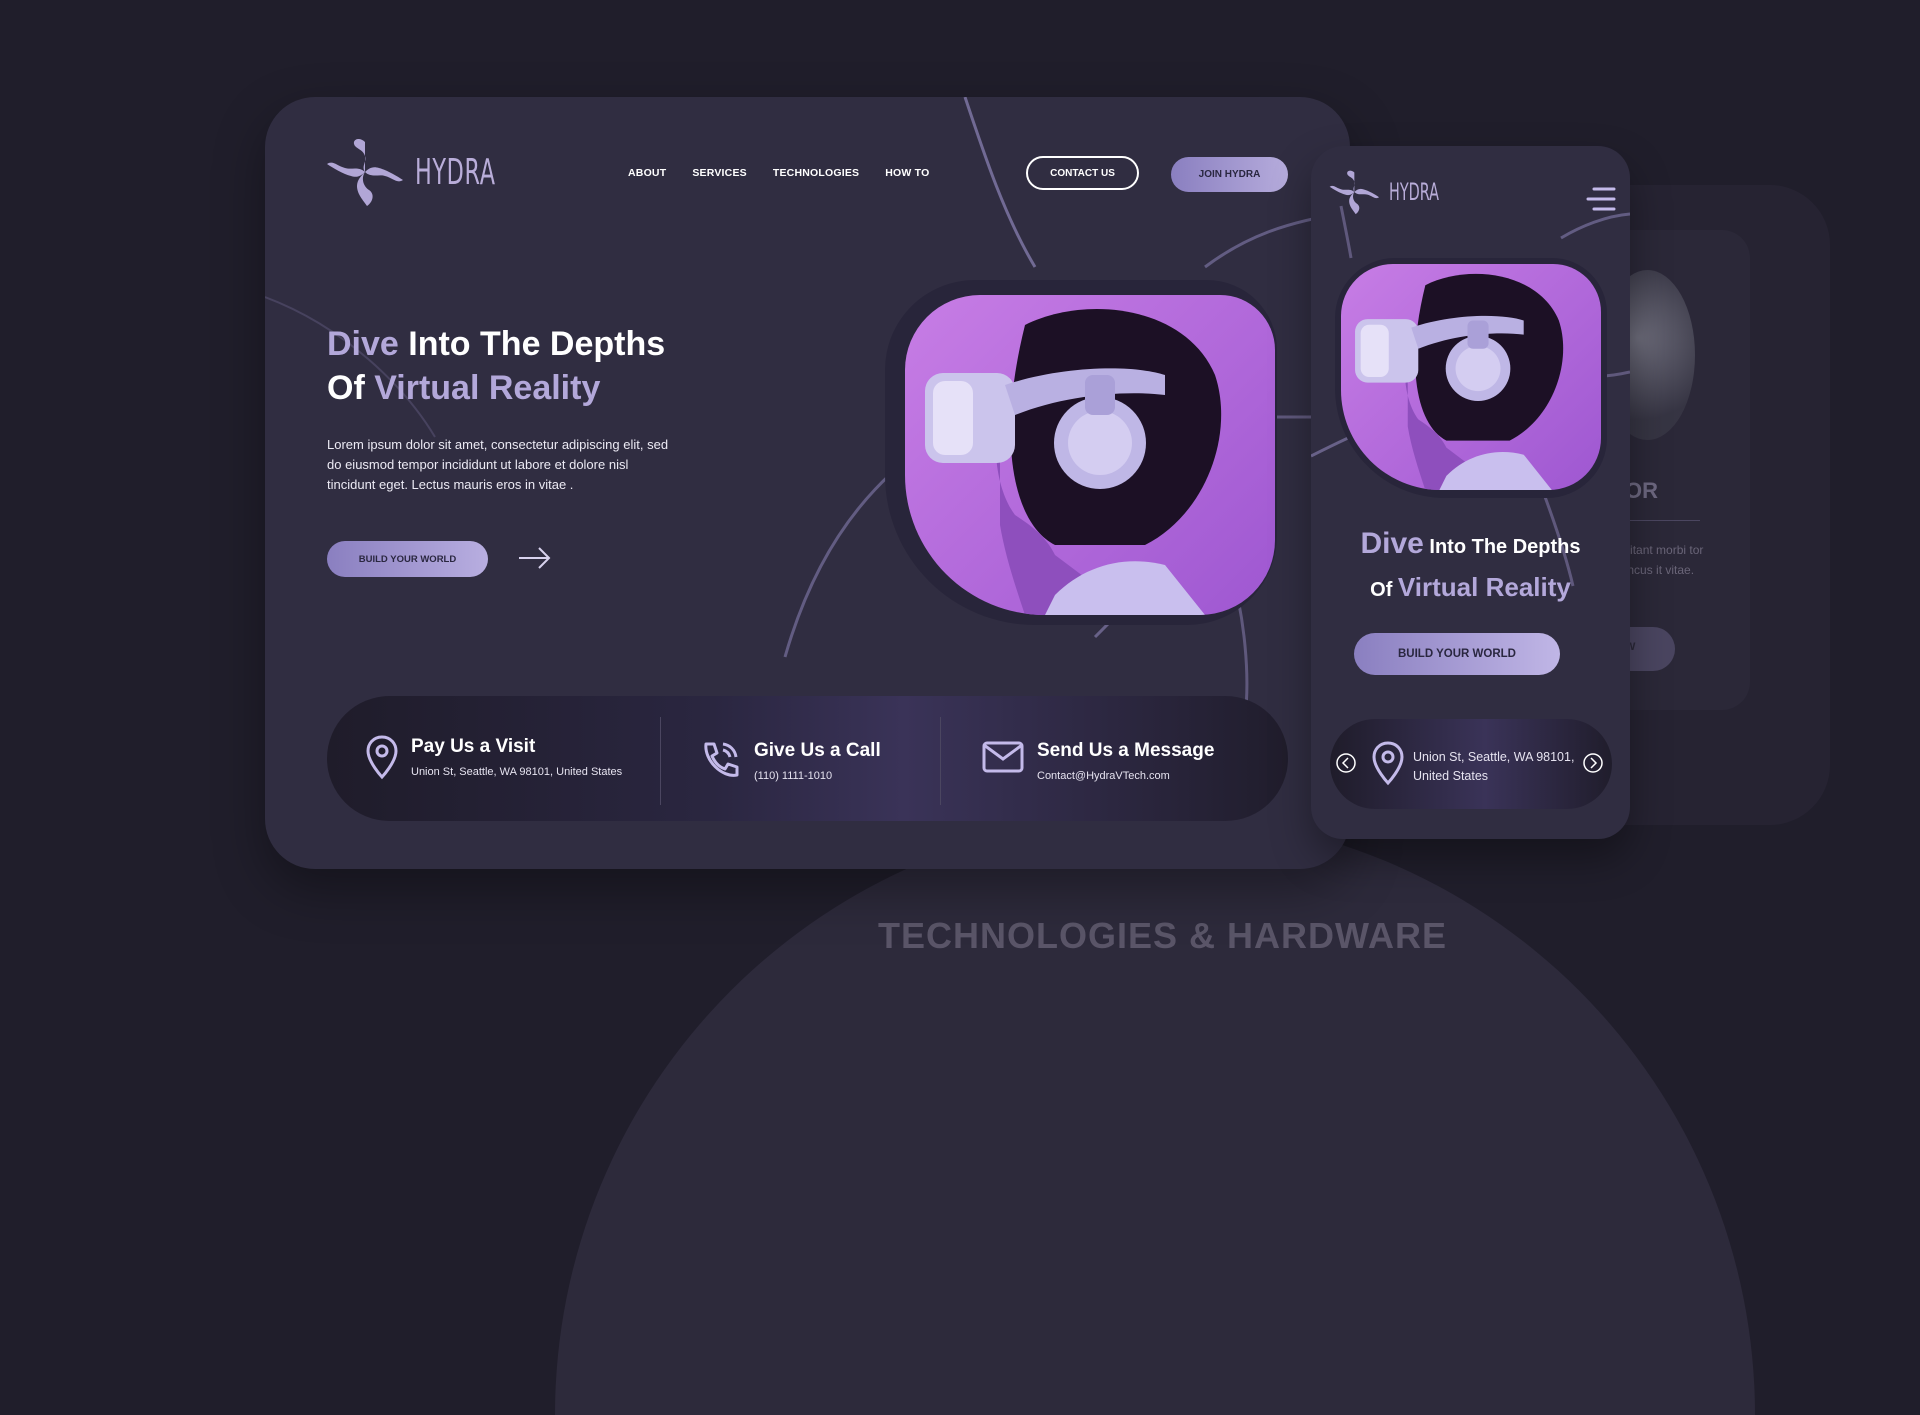 This screenshot has width=1920, height=1415. Describe the element at coordinates (1414, 192) in the screenshot. I see `mobile-brand-name: HYDRA` at that location.